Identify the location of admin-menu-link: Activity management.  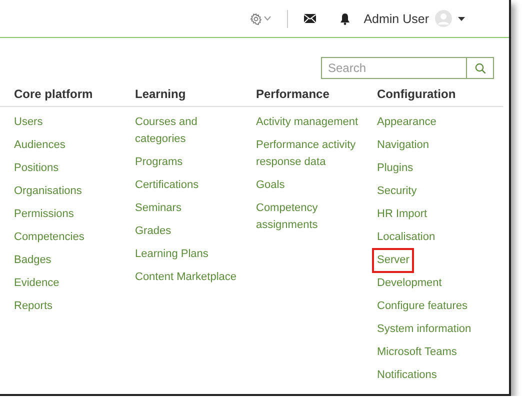
(307, 122).